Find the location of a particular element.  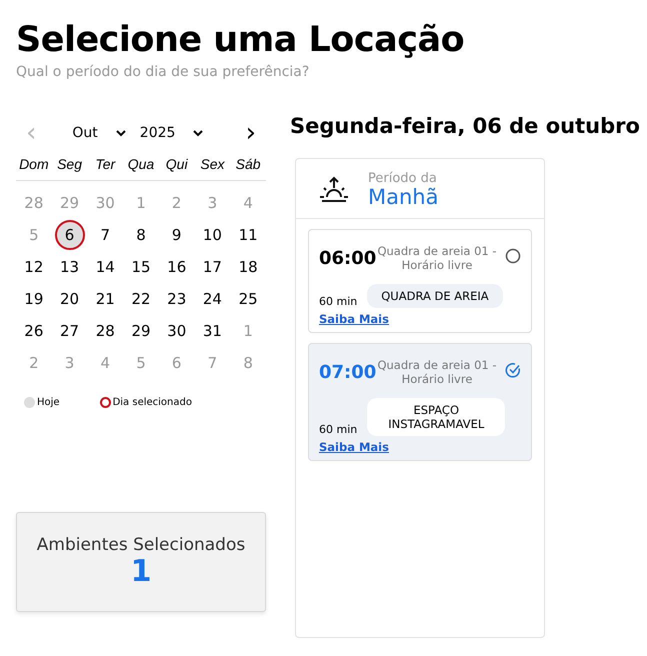

calendar-day: 25 is located at coordinates (248, 299).